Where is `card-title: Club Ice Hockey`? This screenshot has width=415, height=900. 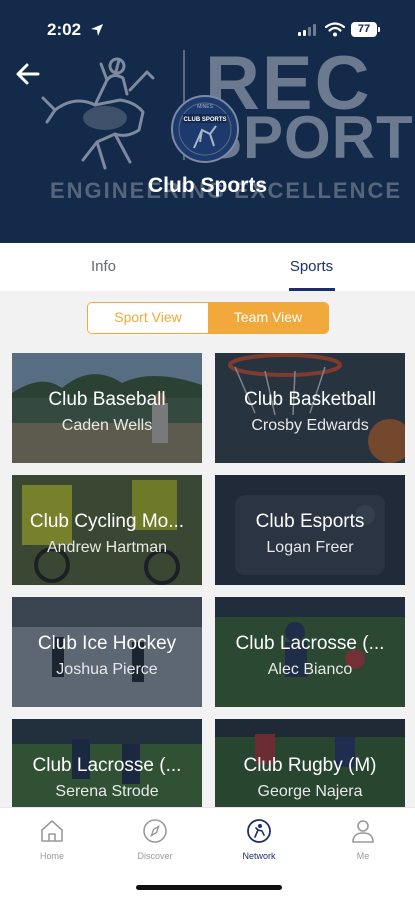 card-title: Club Ice Hockey is located at coordinates (107, 643).